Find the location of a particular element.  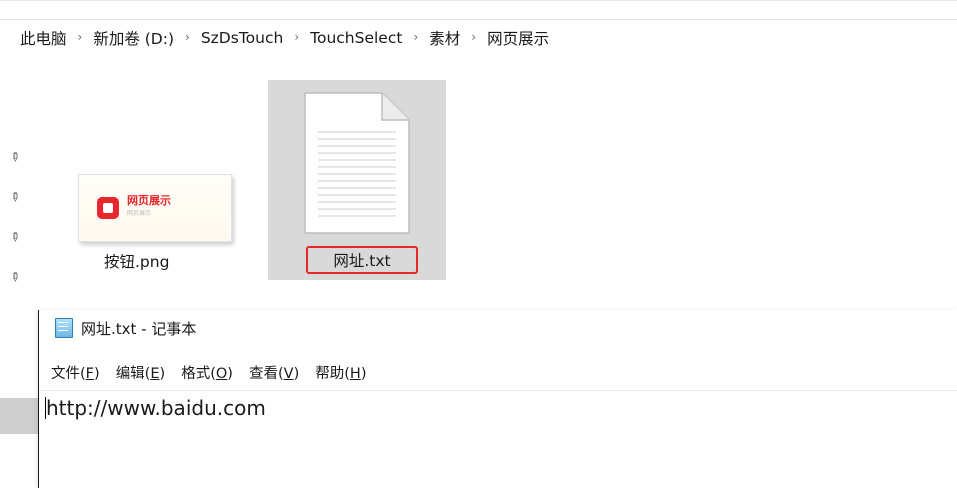

png-thumbnail: 网页展示 网页展示 is located at coordinates (155, 208).